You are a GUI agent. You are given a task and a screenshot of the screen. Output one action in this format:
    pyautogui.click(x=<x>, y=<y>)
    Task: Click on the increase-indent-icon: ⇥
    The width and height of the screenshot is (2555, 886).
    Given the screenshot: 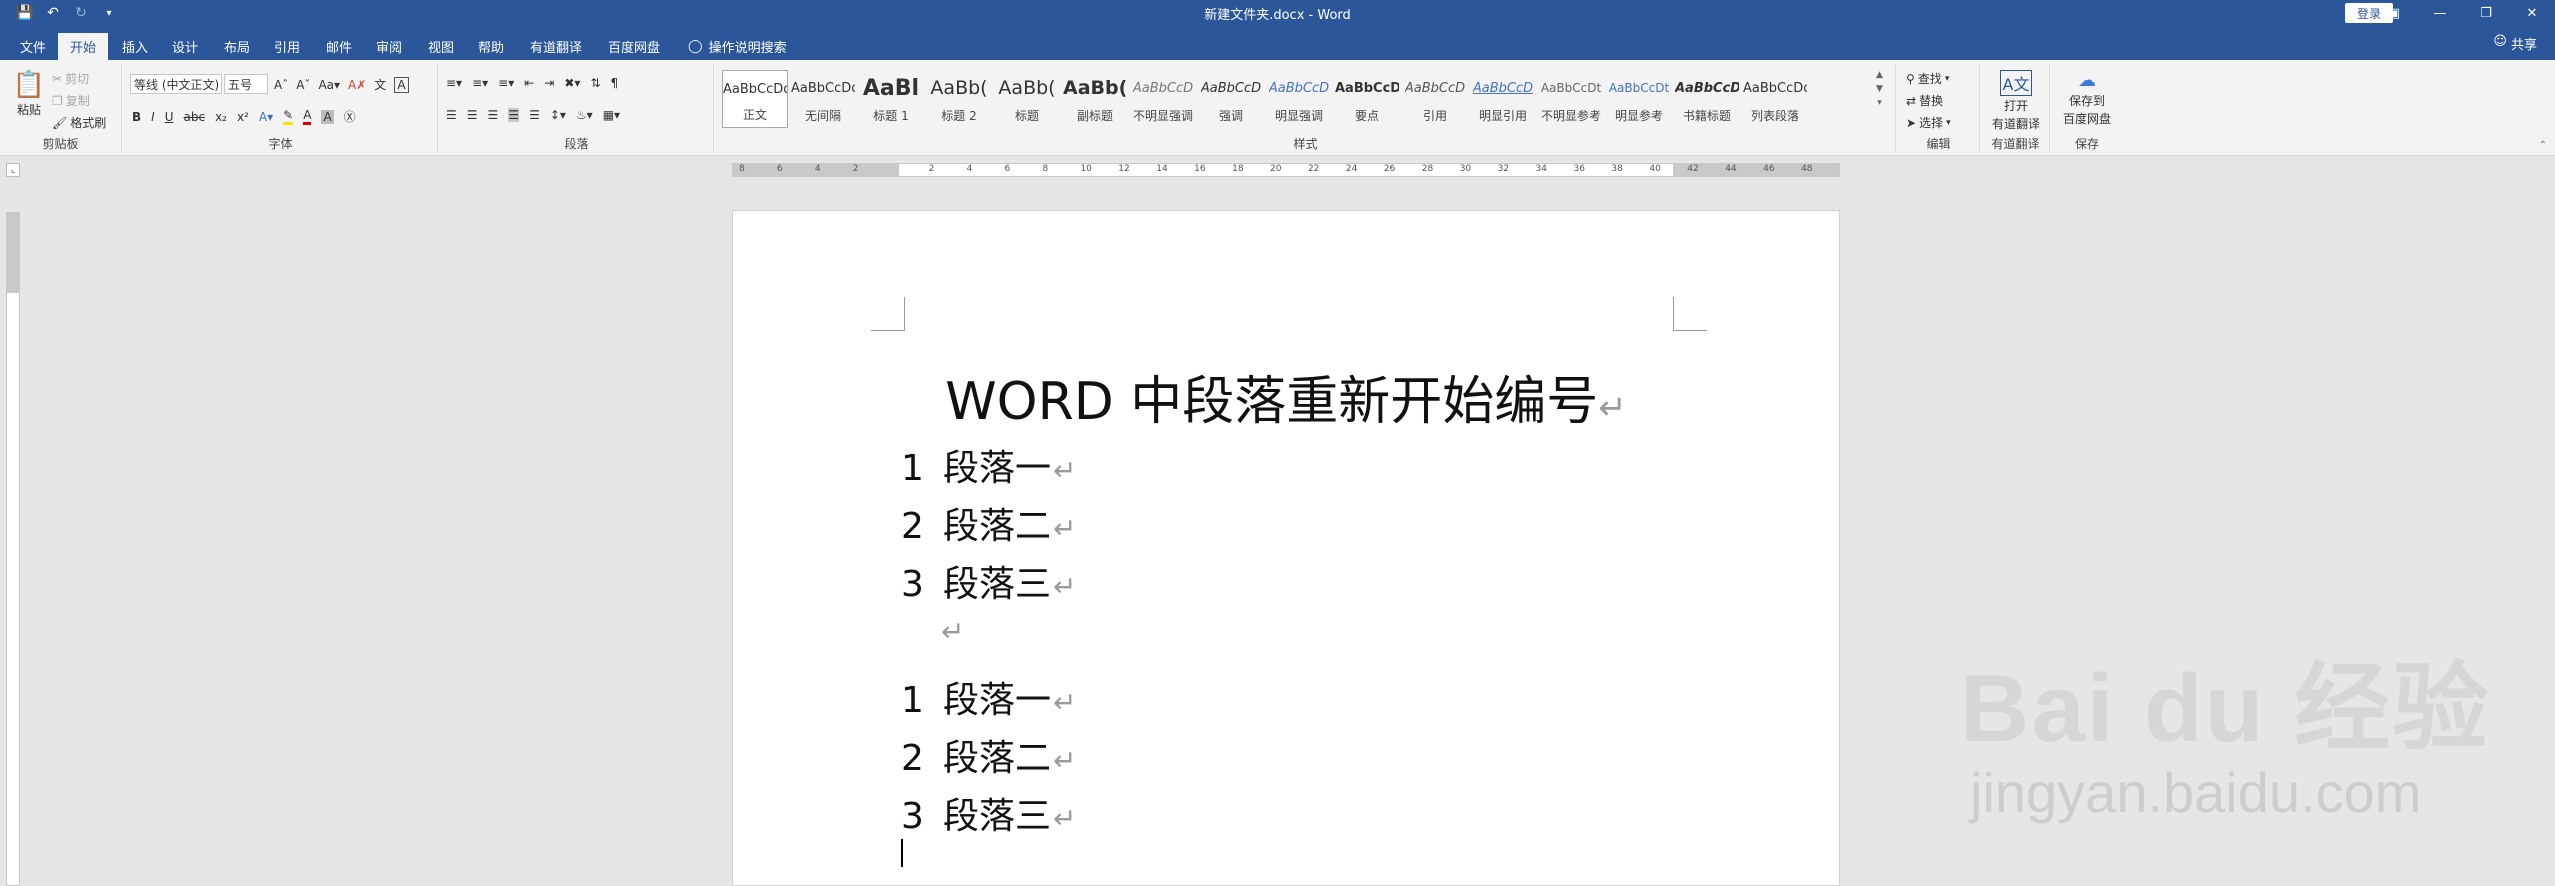 What is the action you would take?
    pyautogui.click(x=549, y=83)
    